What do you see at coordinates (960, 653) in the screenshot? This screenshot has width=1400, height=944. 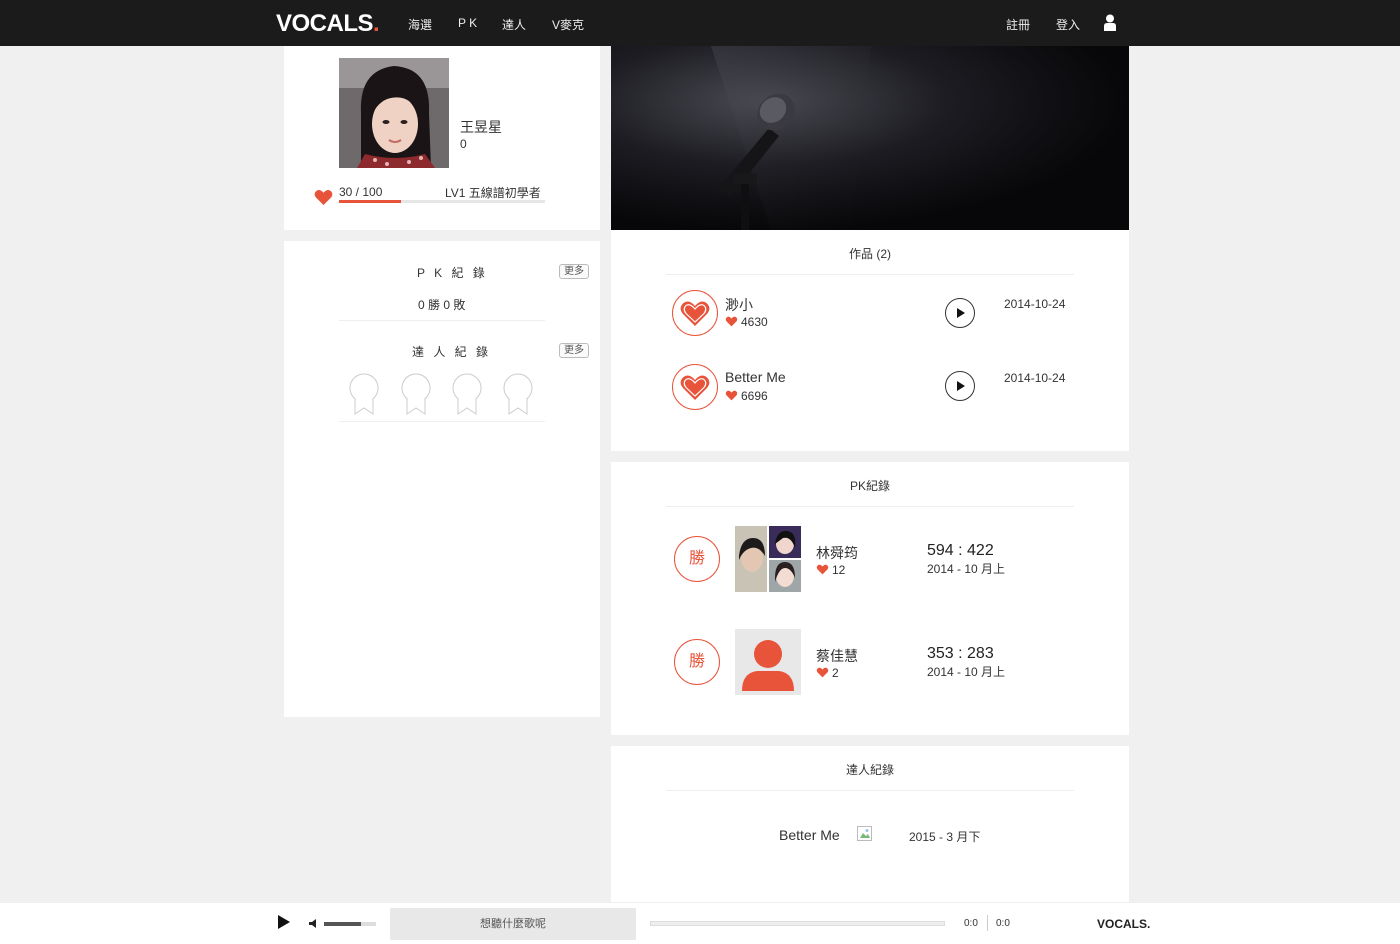 I see `pk-score: 353 : 283` at bounding box center [960, 653].